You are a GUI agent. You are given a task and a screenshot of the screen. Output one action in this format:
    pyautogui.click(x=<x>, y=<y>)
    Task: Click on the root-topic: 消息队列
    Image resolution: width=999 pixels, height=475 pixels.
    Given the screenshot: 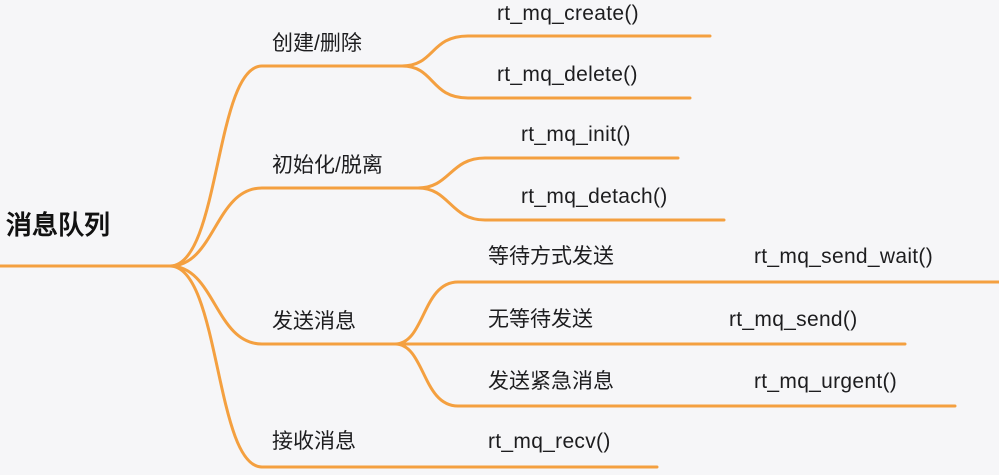 What is the action you would take?
    pyautogui.click(x=58, y=225)
    